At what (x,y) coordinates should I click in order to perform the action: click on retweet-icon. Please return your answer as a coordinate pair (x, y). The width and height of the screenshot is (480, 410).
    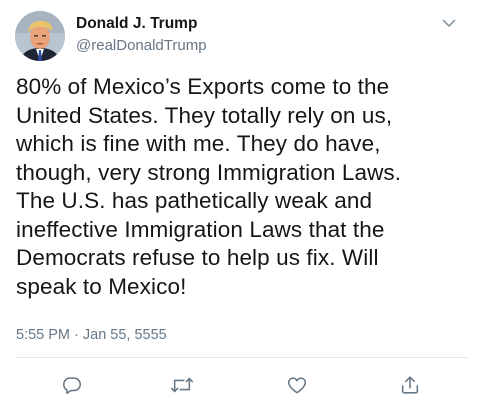
    Looking at the image, I should click on (182, 385).